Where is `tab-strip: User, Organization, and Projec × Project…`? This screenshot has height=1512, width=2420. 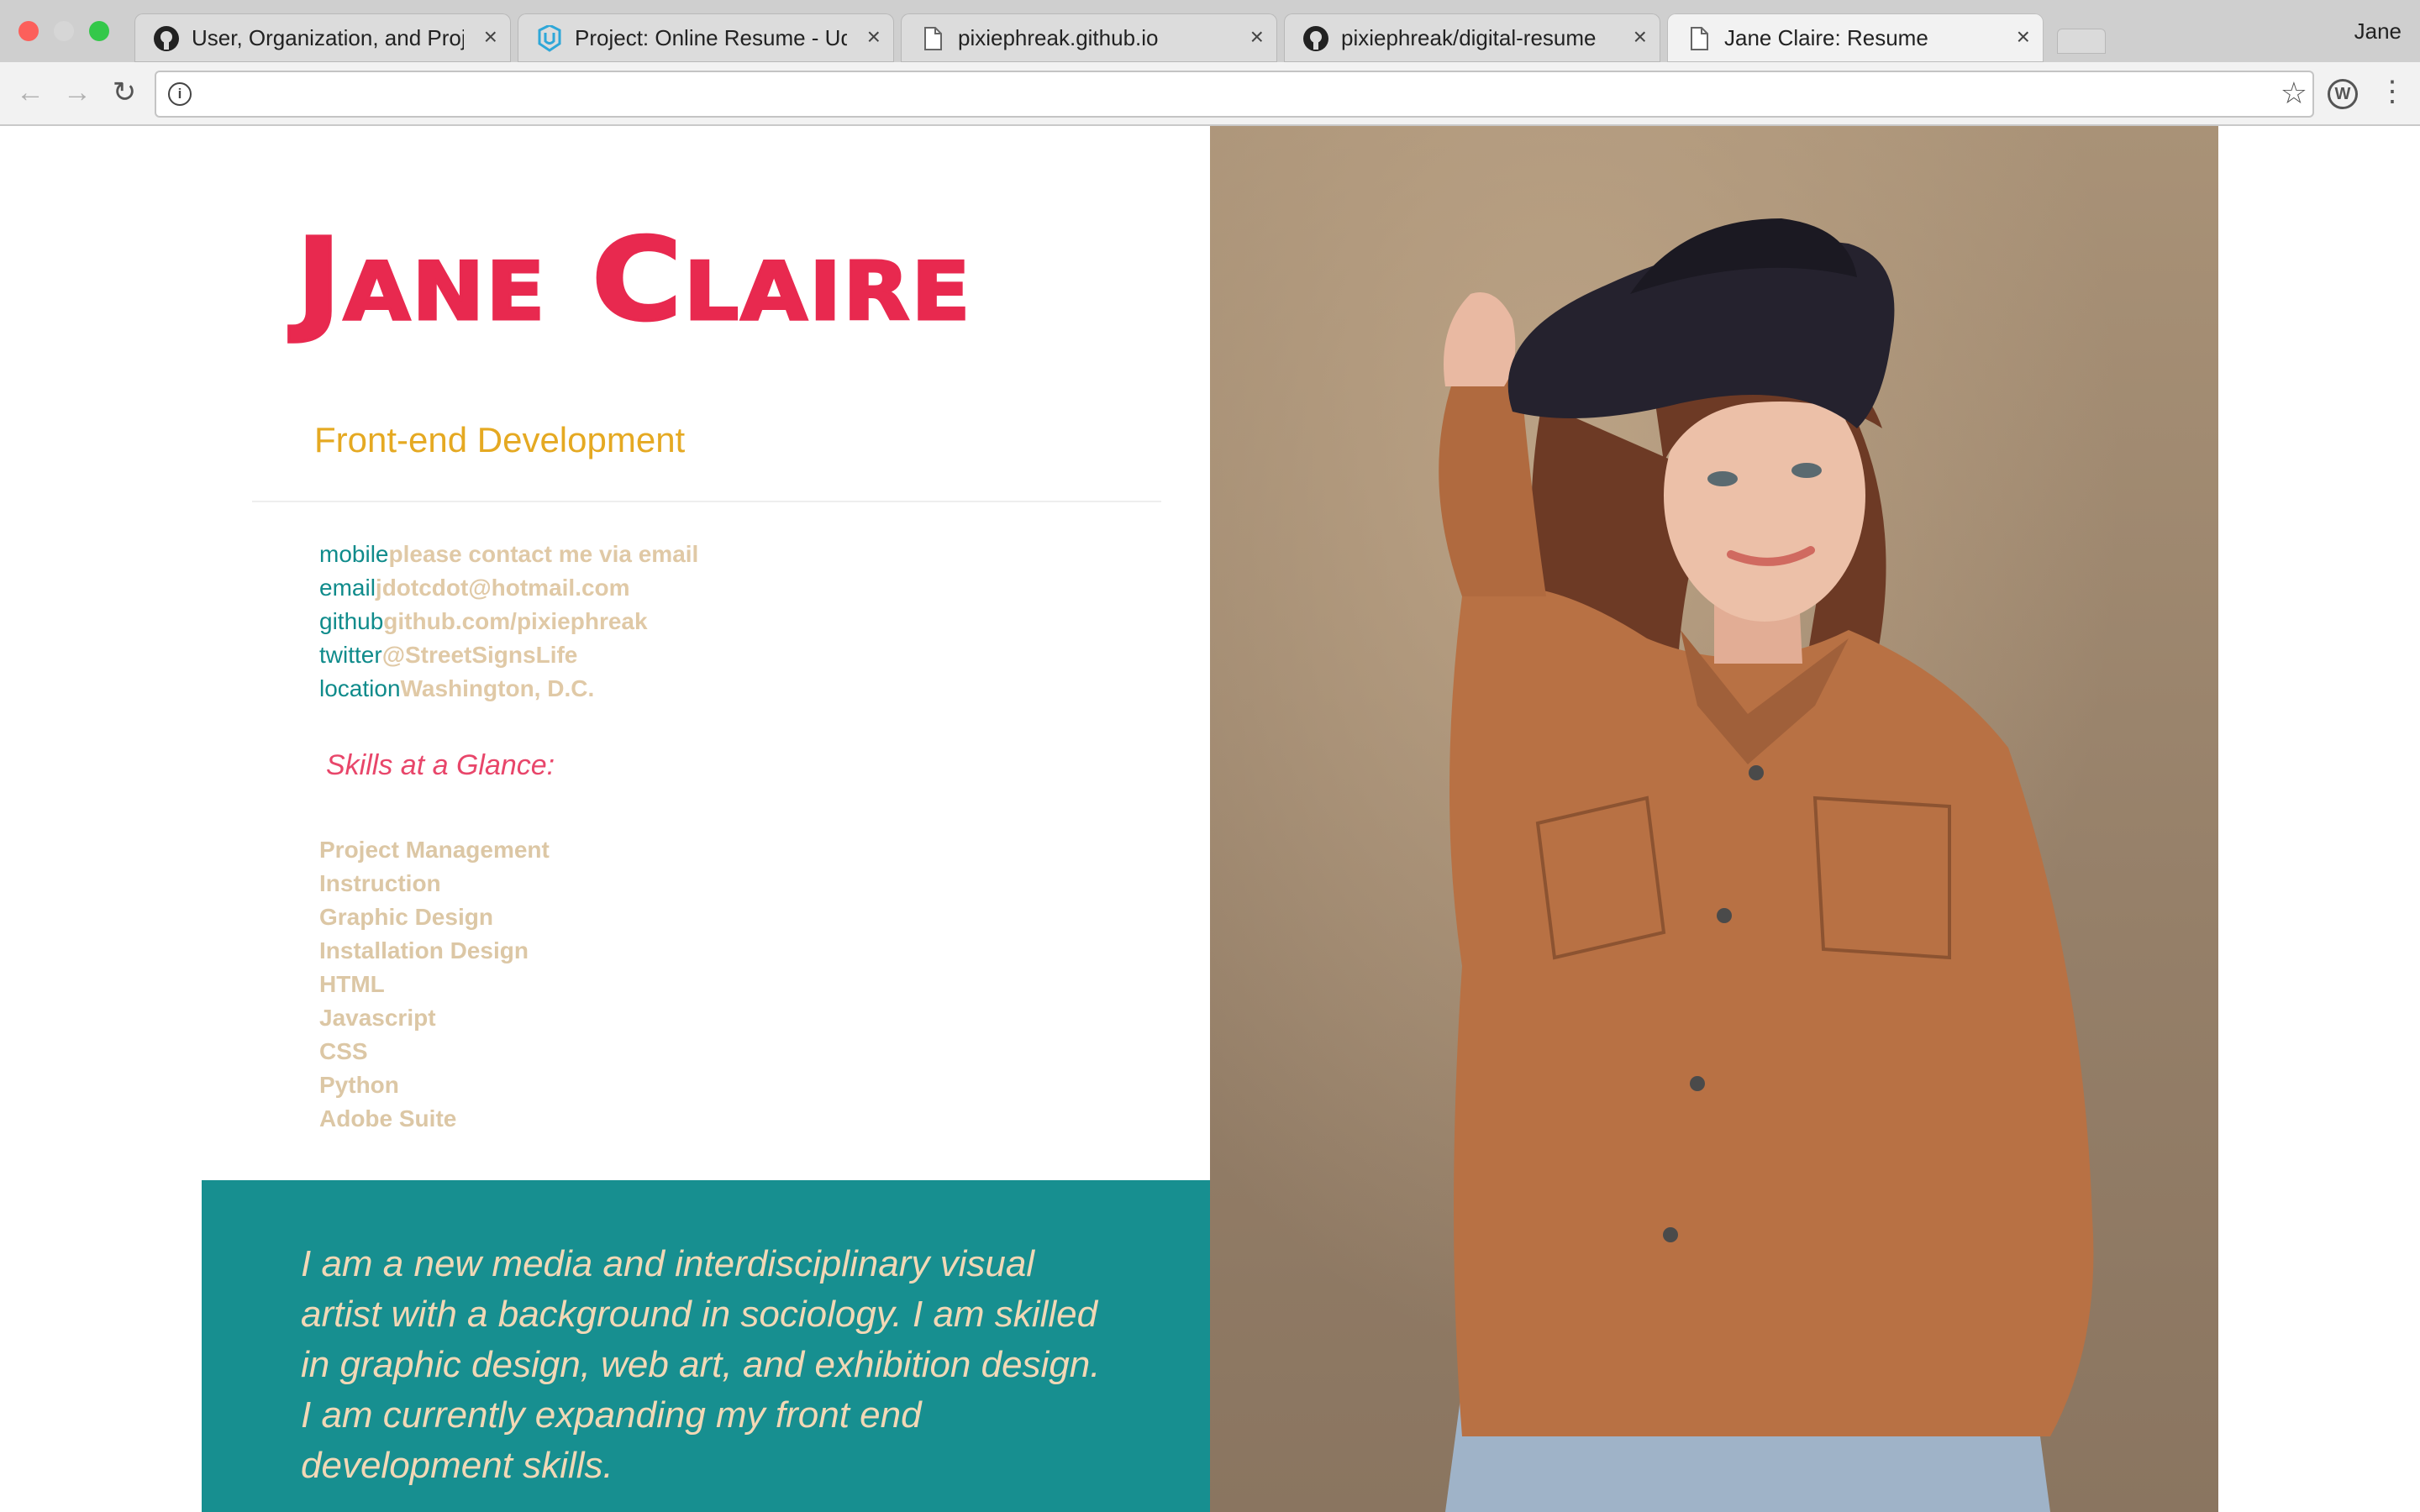 tab-strip: User, Organization, and Projec × Project… is located at coordinates (1210, 31).